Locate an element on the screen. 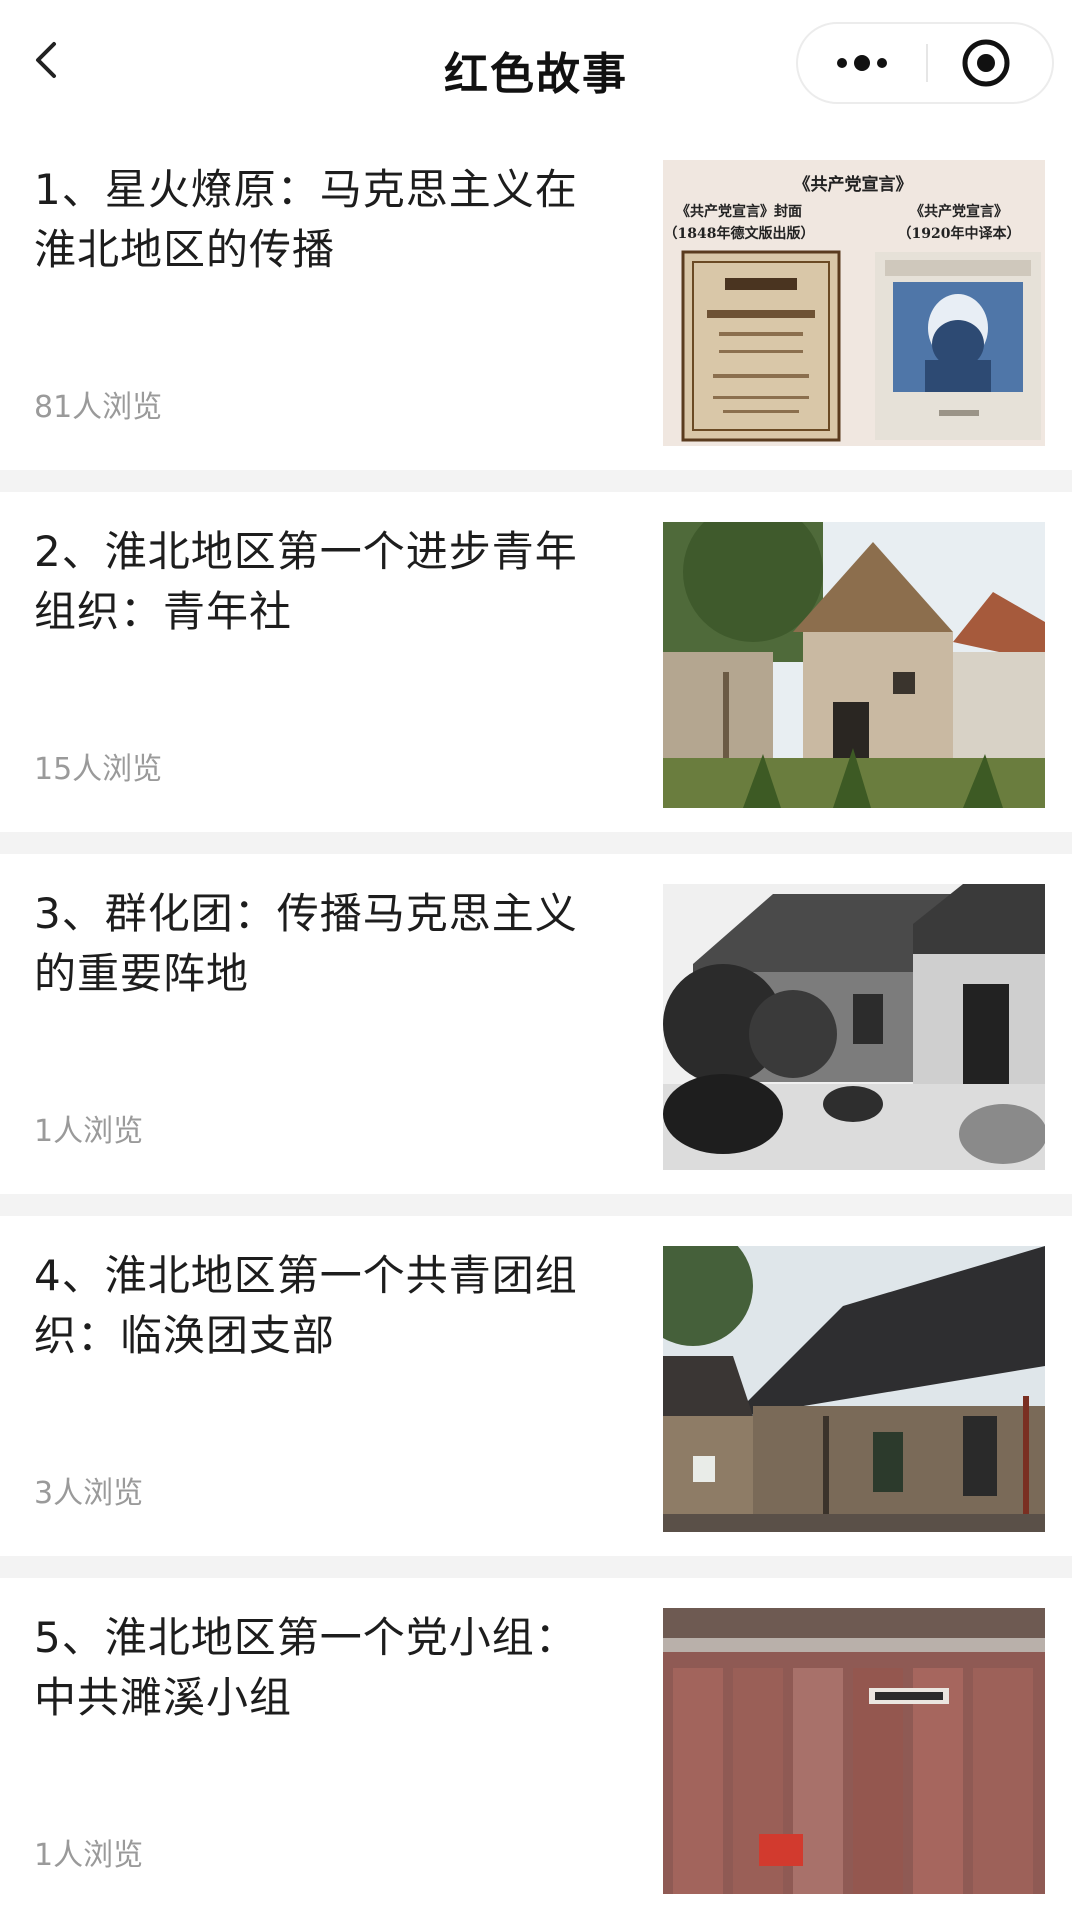 This screenshot has width=1072, height=1918. more-button is located at coordinates (862, 63).